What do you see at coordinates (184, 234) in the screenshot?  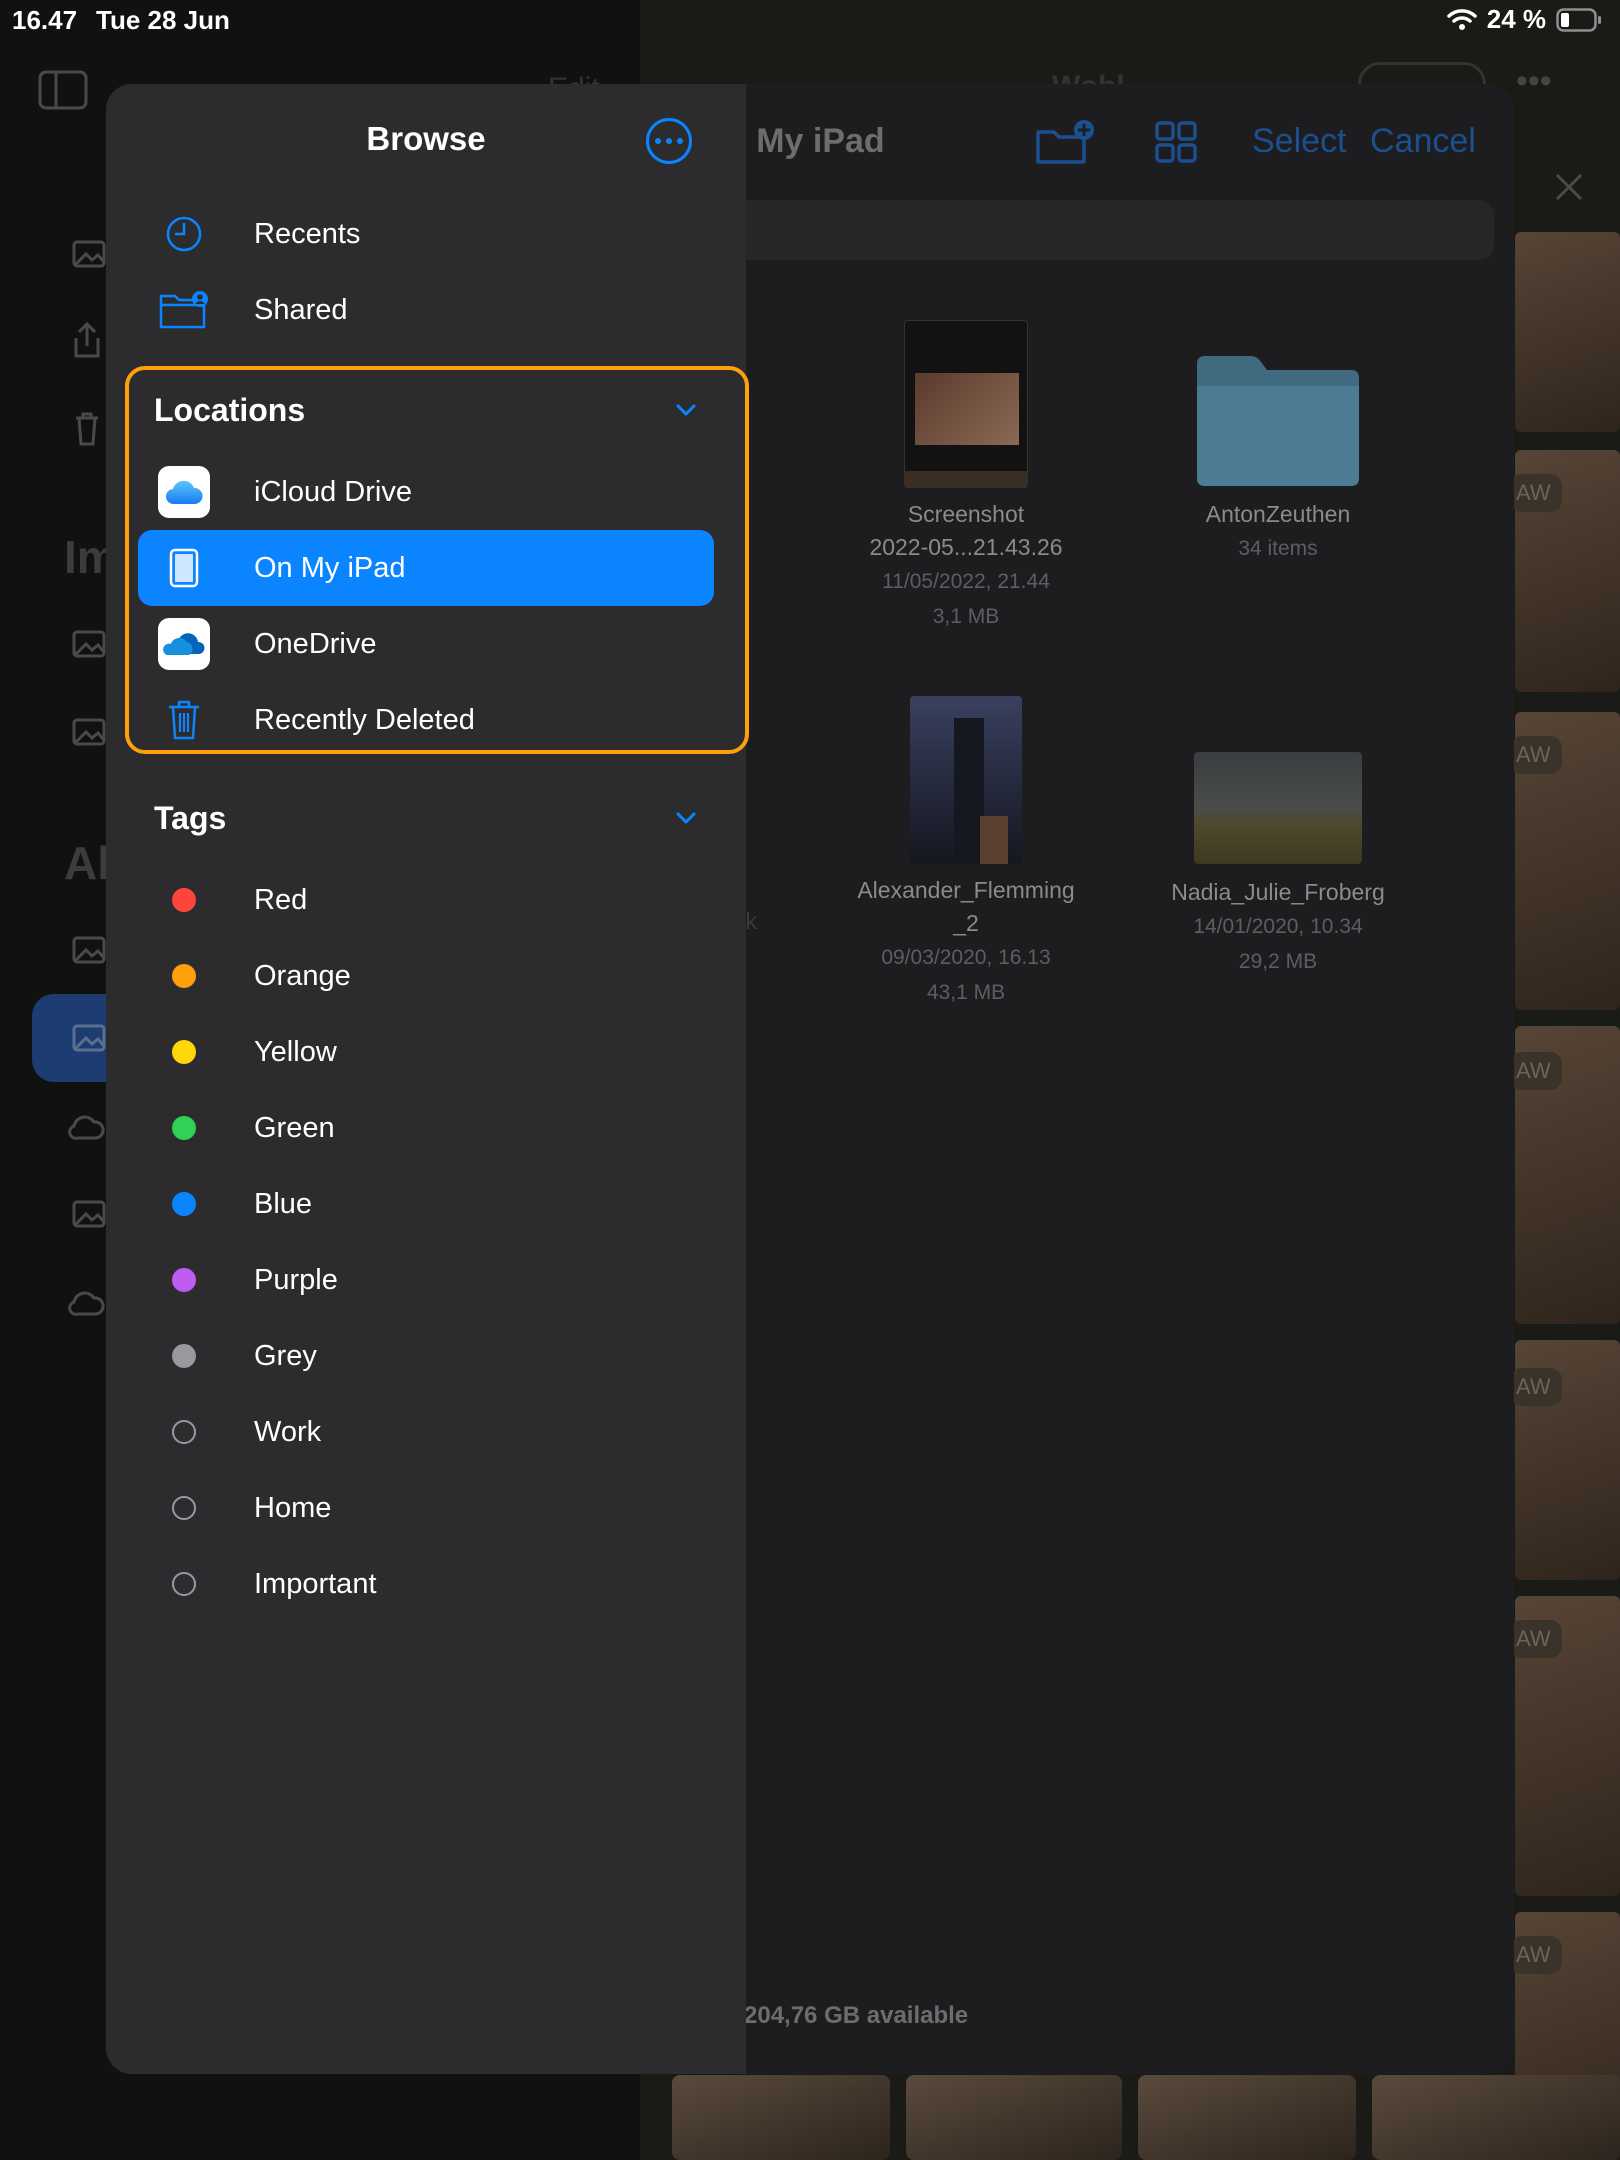 I see `clock-icon` at bounding box center [184, 234].